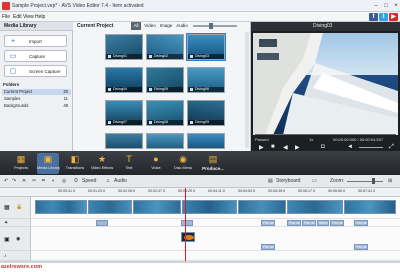  What do you see at coordinates (75, 163) in the screenshot?
I see `transitions-button: ◧ Transitions` at bounding box center [75, 163].